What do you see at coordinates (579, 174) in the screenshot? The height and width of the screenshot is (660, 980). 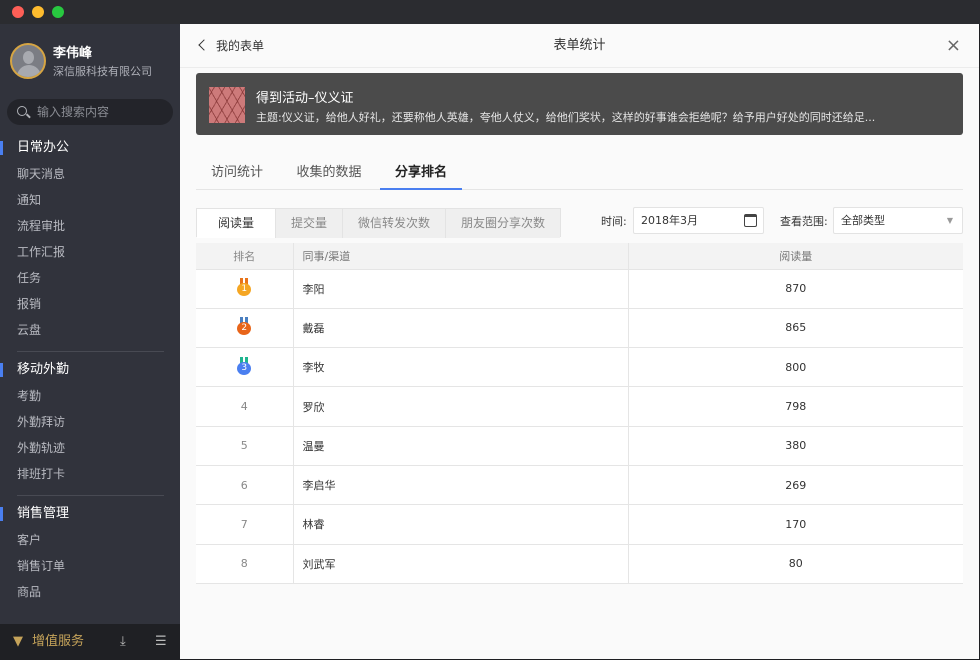 I see `tab-bar: 访问统计 收集的数据 分享排名` at bounding box center [579, 174].